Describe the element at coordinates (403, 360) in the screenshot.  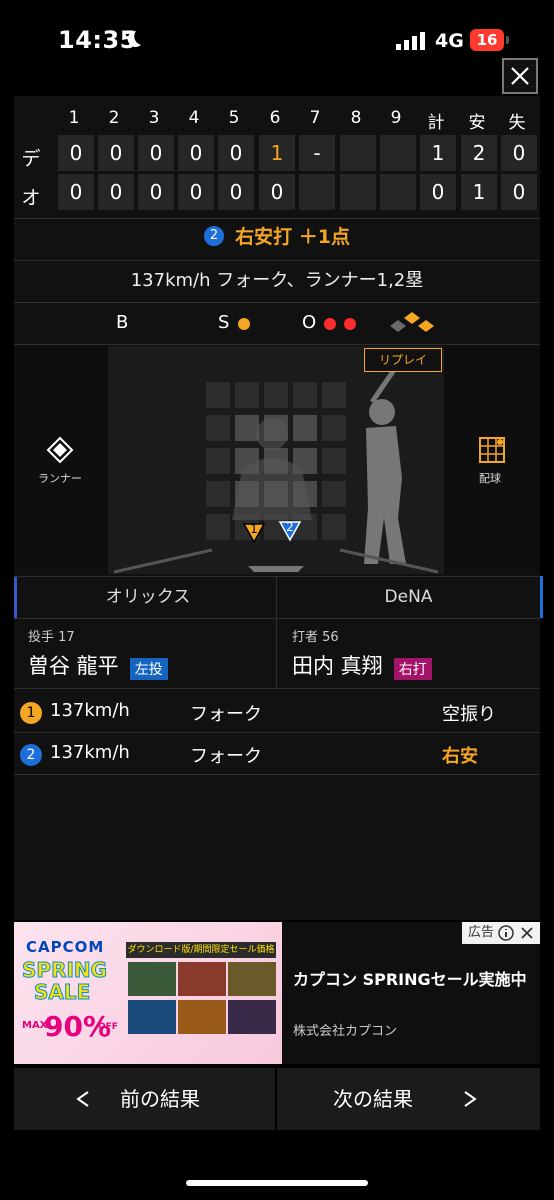
I see `replay-button: リプレイ` at that location.